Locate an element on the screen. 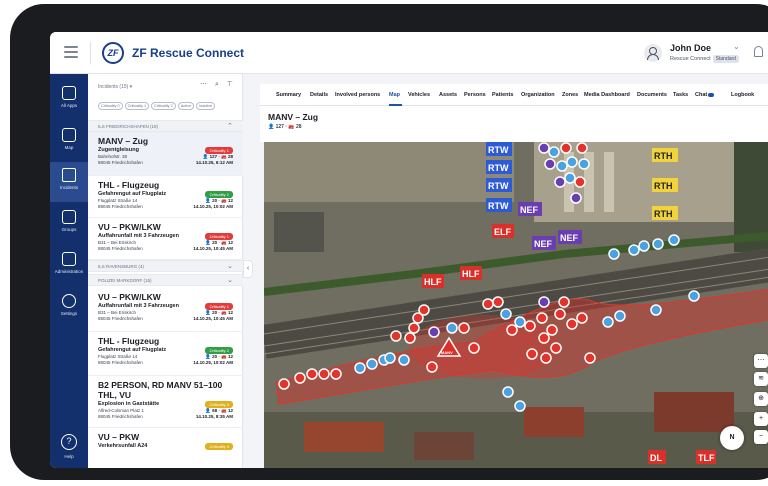  sidebar-item-label: Settings is located at coordinates (69, 313).